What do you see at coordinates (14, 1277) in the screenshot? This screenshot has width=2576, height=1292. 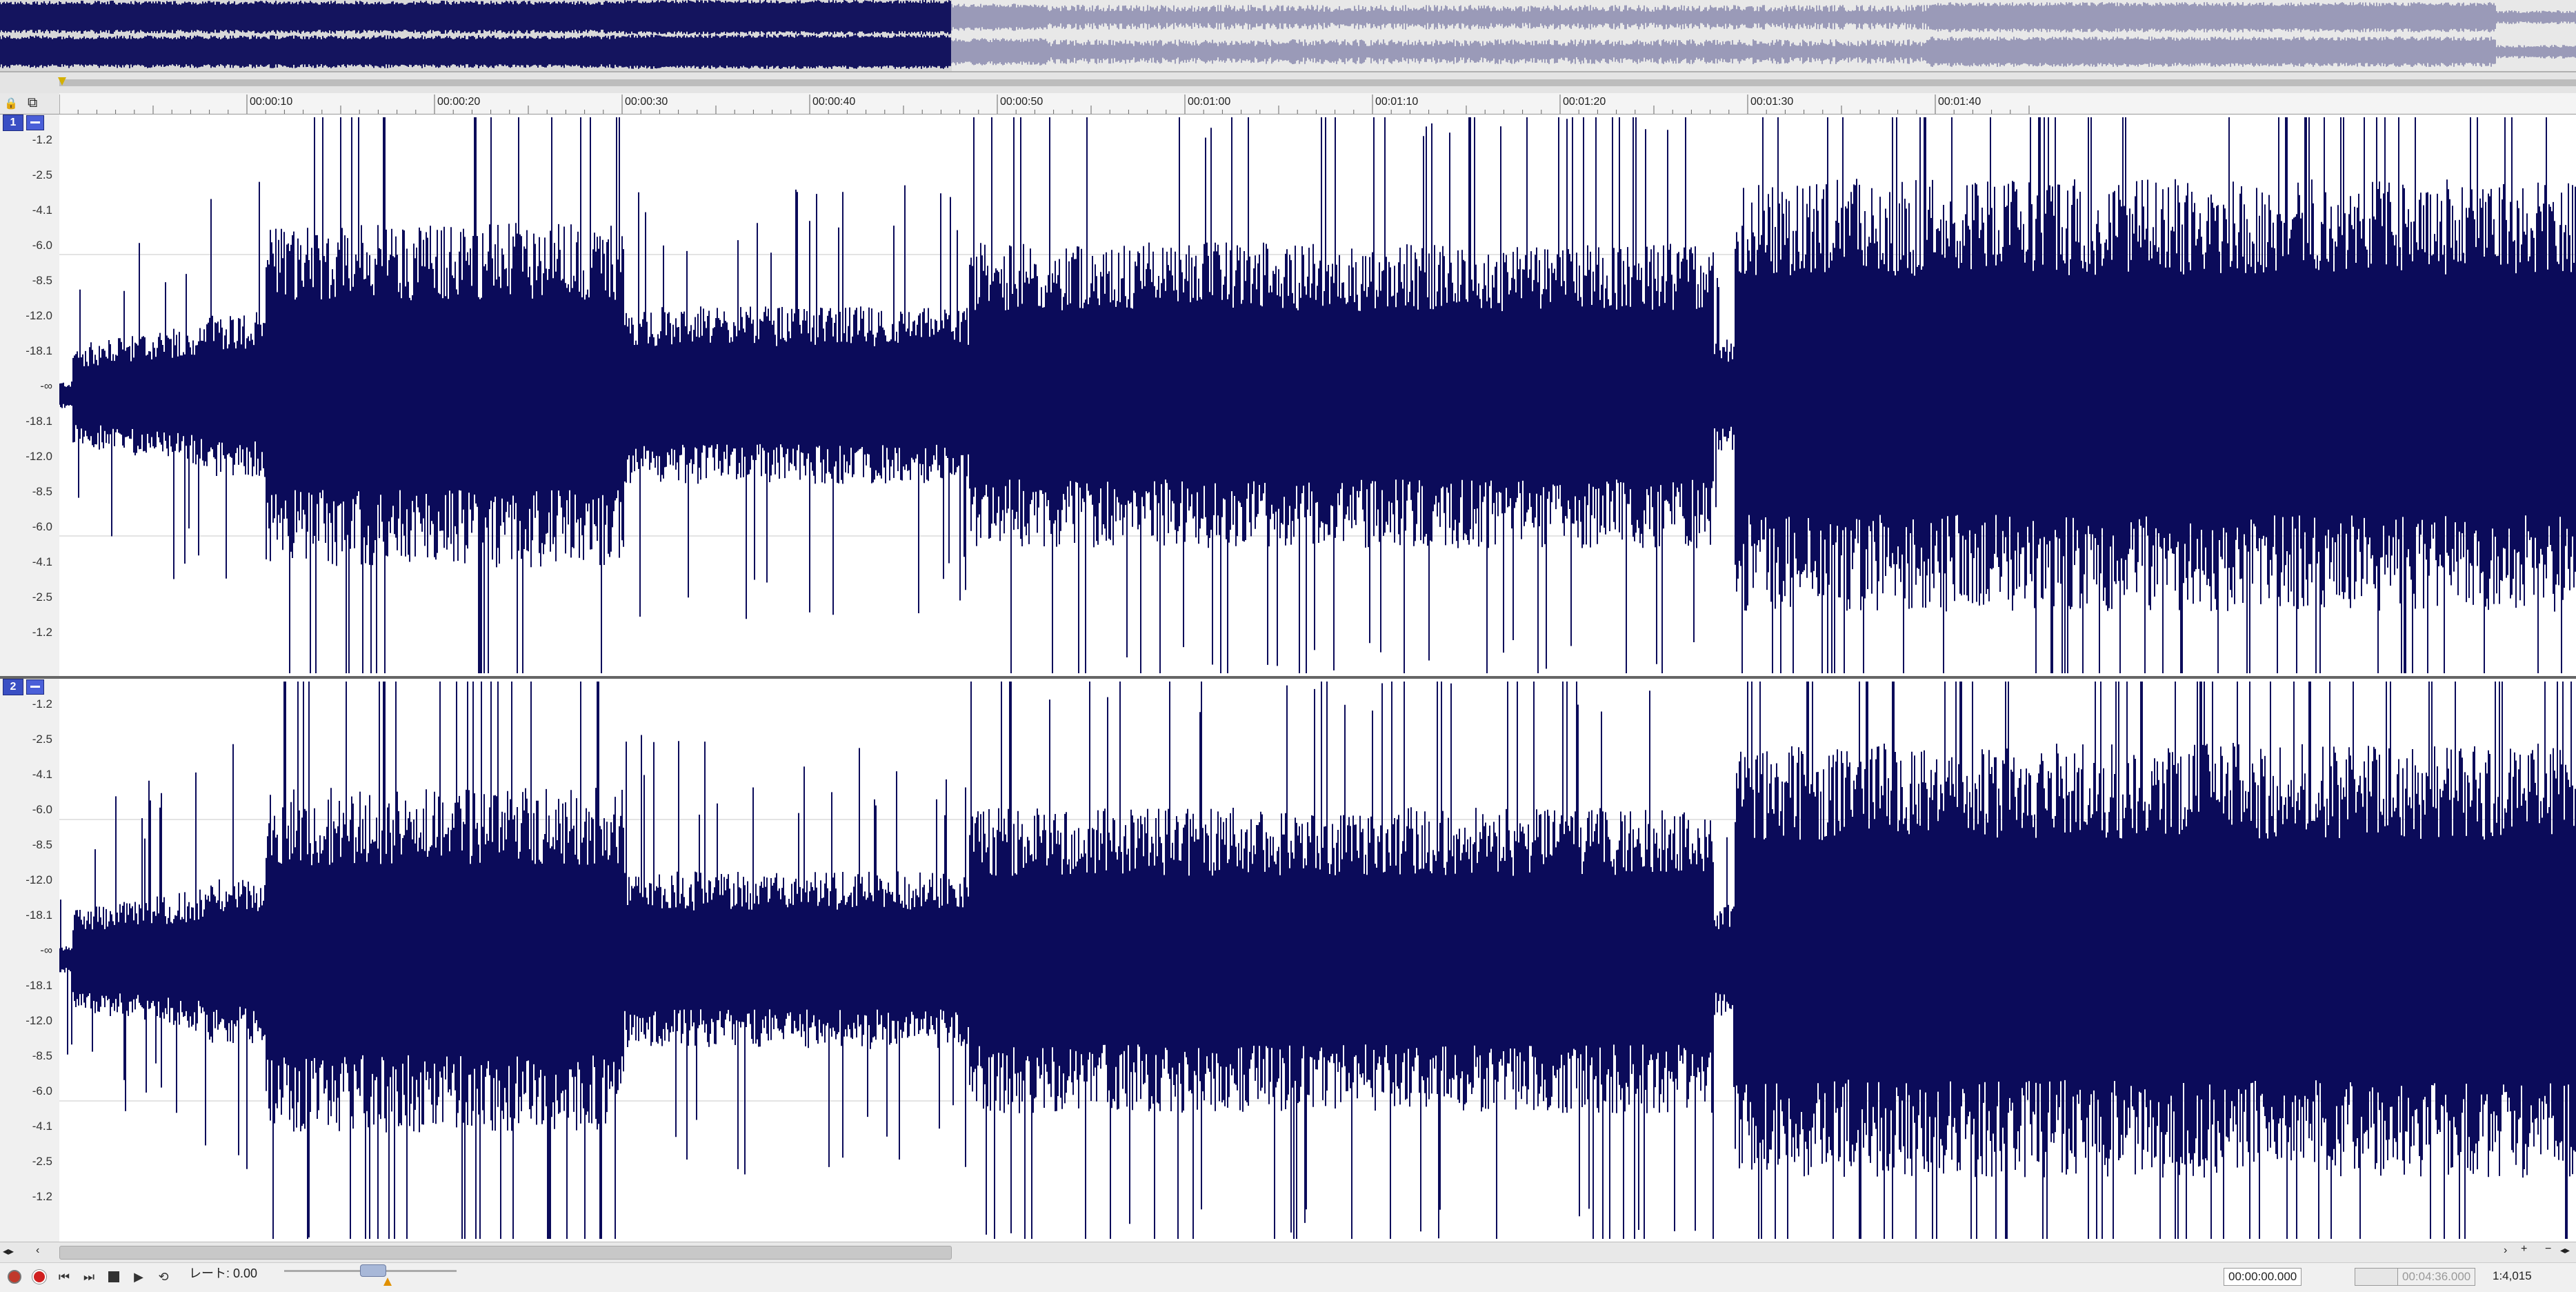 I see `record-options-icon` at bounding box center [14, 1277].